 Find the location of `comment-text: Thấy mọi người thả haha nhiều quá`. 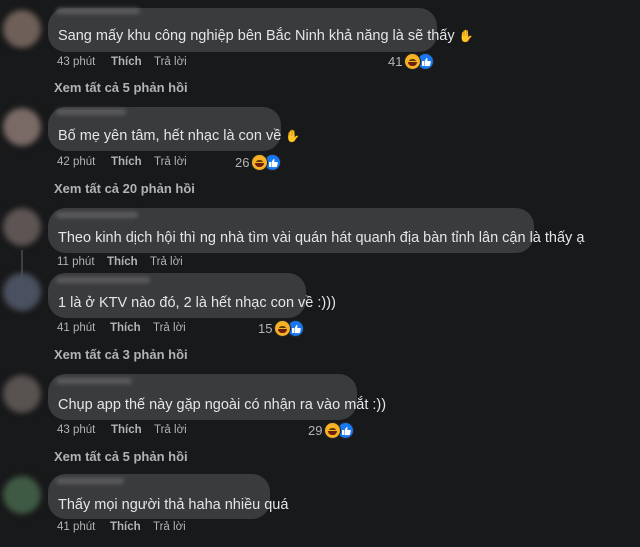

comment-text: Thấy mọi người thả haha nhiều quá is located at coordinates (173, 505).